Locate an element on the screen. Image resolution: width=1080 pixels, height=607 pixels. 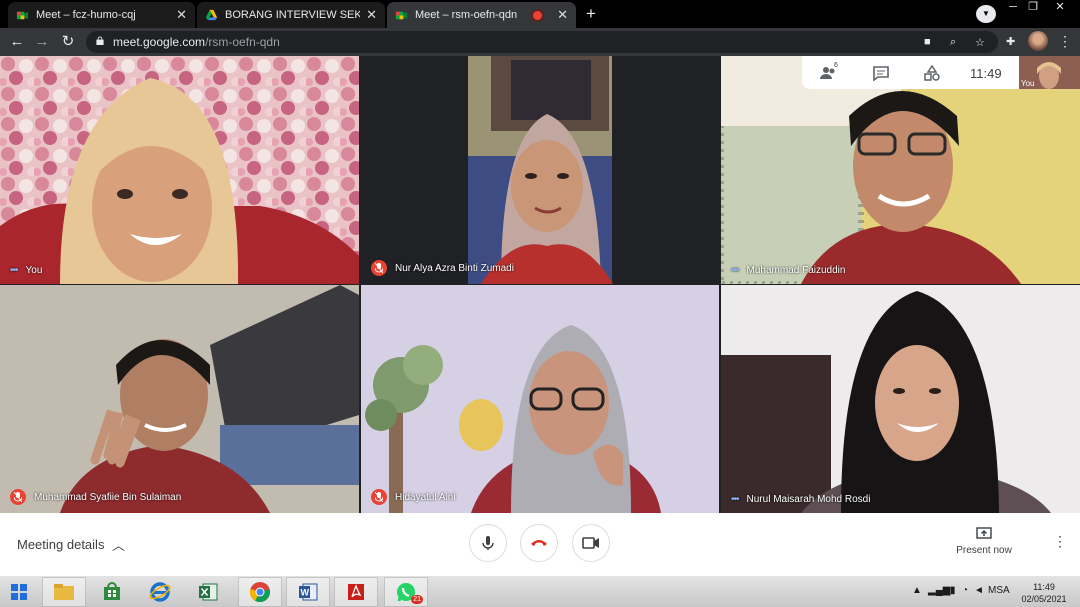
participant-label: Hidayatul Aini is located at coordinates (425, 497).